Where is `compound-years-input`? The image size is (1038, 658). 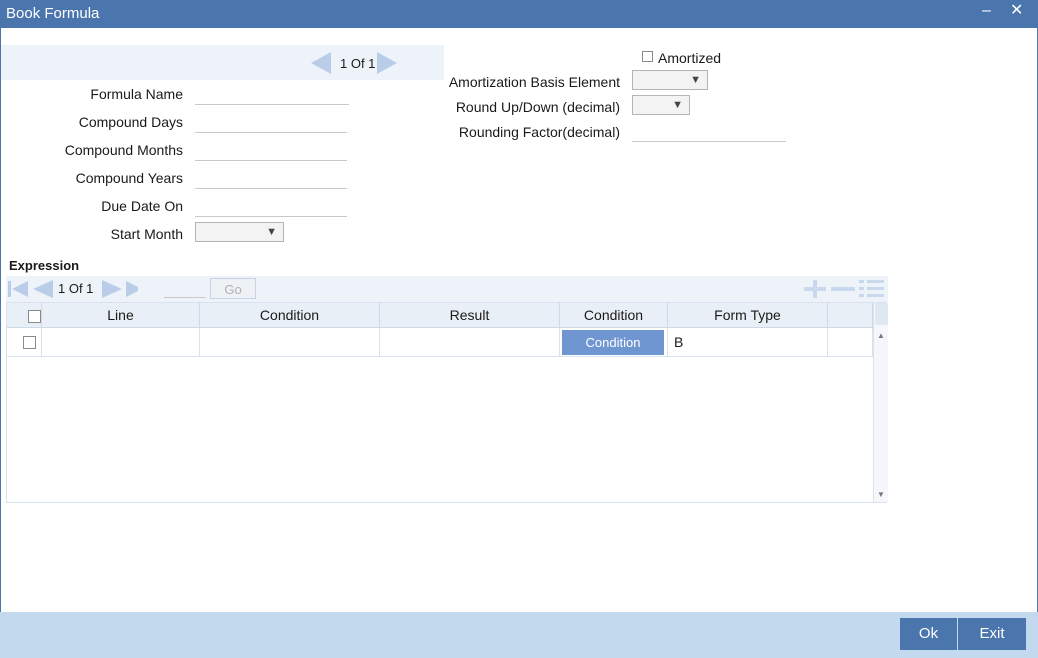
compound-years-input is located at coordinates (271, 178).